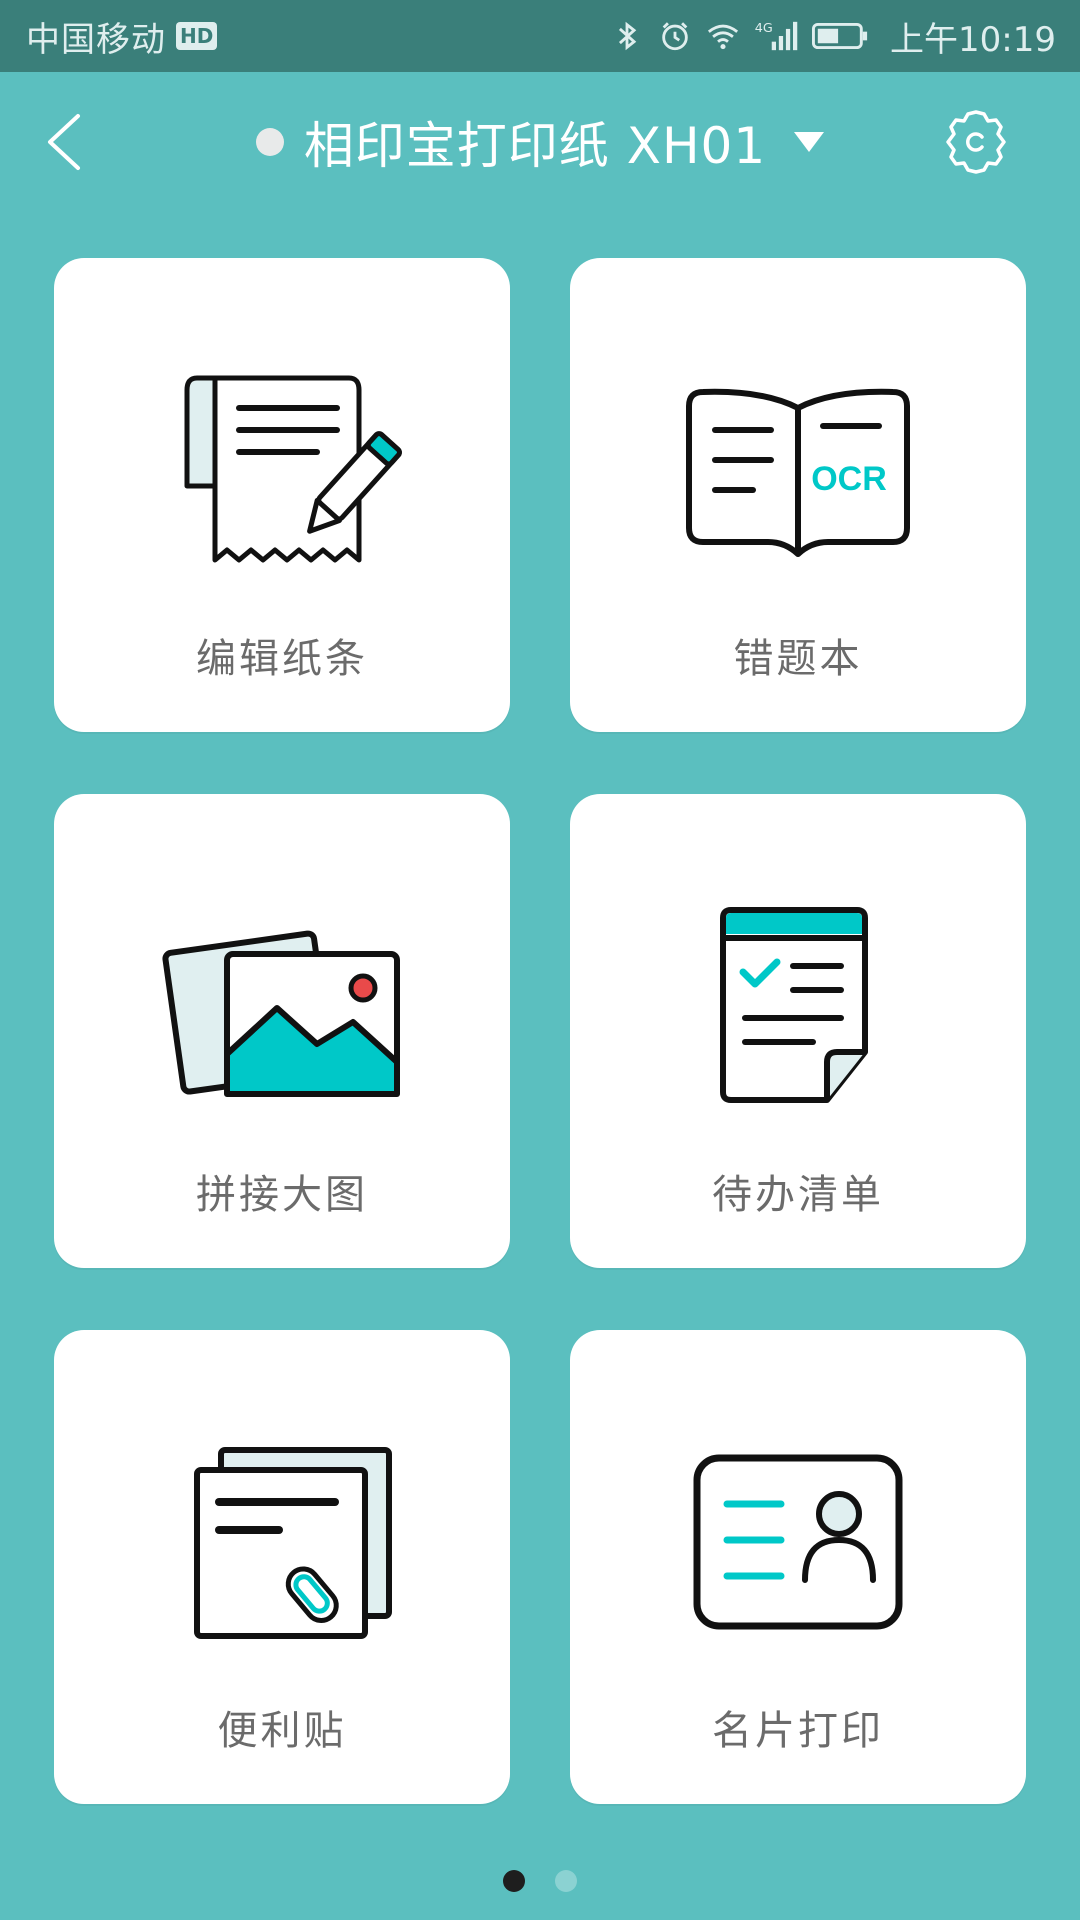 This screenshot has width=1080, height=1920. What do you see at coordinates (794, 1005) in the screenshot?
I see `checklist-icon` at bounding box center [794, 1005].